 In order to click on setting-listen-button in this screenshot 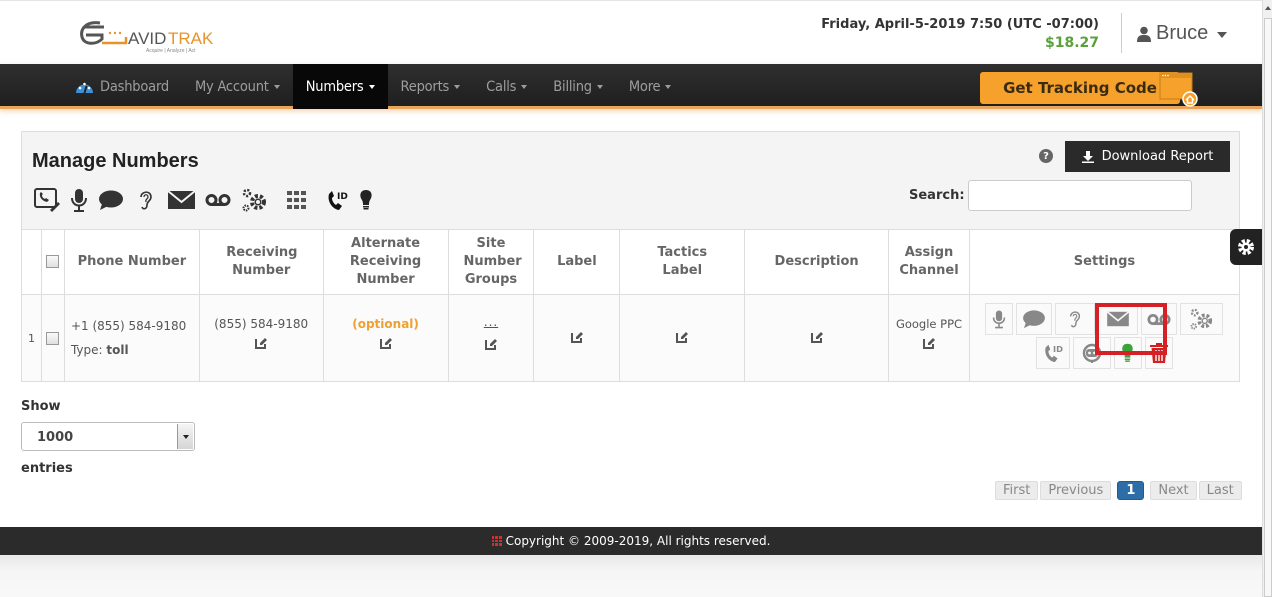, I will do `click(1075, 319)`.